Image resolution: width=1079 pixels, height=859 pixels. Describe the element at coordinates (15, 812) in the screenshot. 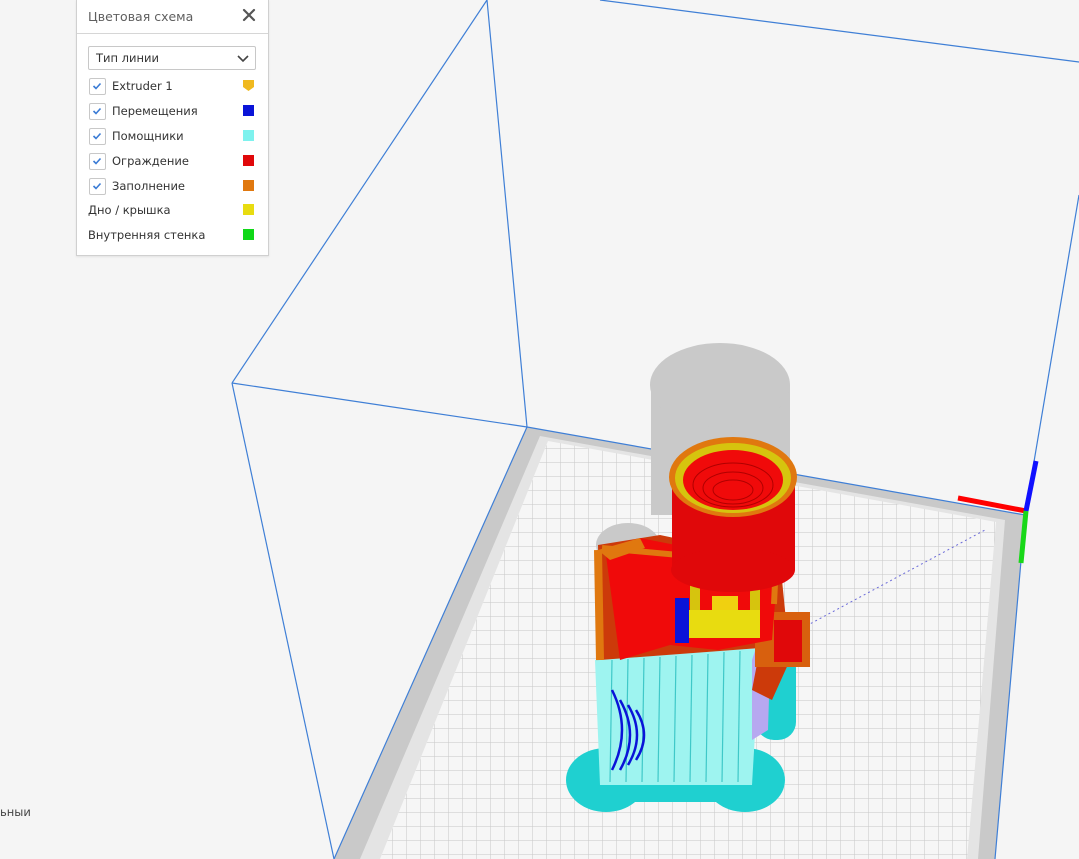

I see `side-label: ьныи` at that location.